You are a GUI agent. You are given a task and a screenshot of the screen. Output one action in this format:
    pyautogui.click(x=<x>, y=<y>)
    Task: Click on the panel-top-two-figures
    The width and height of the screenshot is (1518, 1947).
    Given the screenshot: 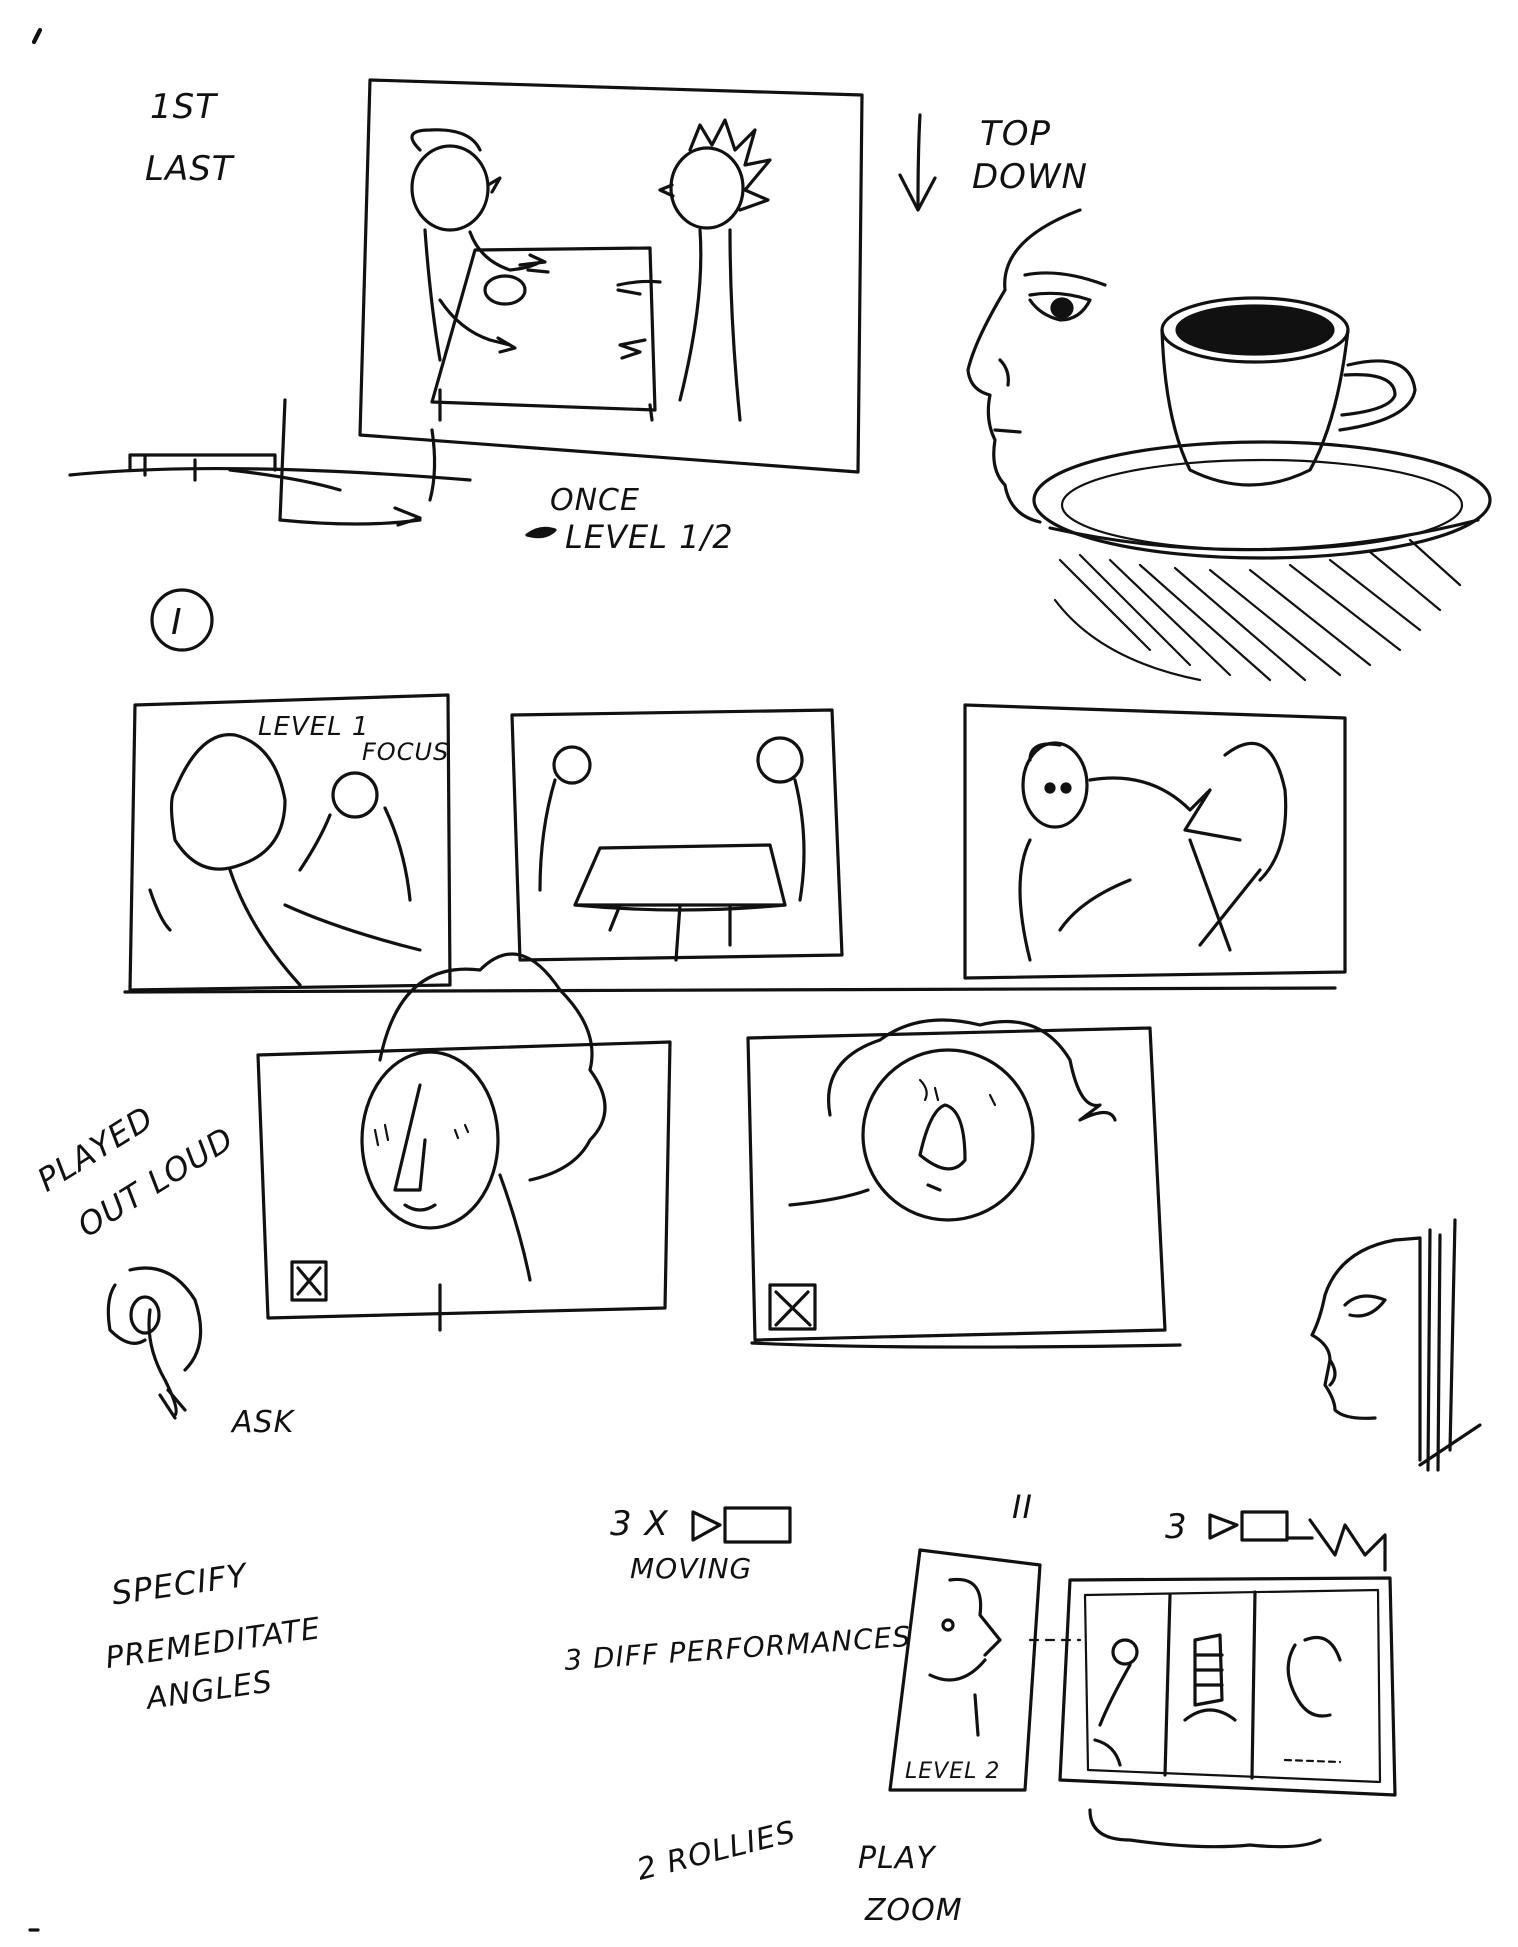 What is the action you would take?
    pyautogui.click(x=611, y=276)
    